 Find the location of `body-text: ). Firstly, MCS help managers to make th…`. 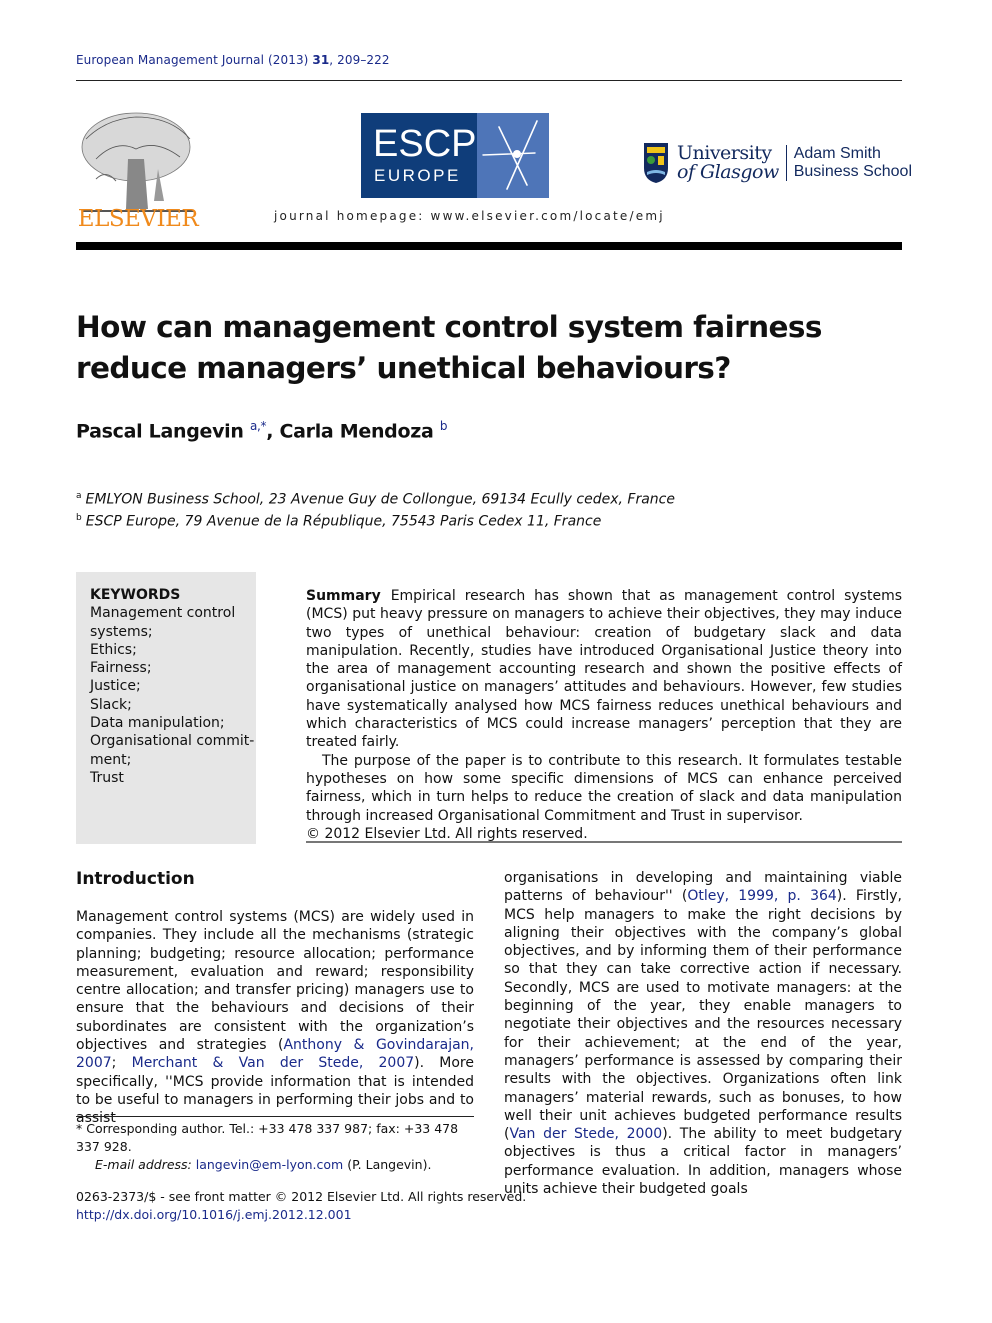

body-text: ). Firstly, MCS help managers to make th… is located at coordinates (703, 1015).